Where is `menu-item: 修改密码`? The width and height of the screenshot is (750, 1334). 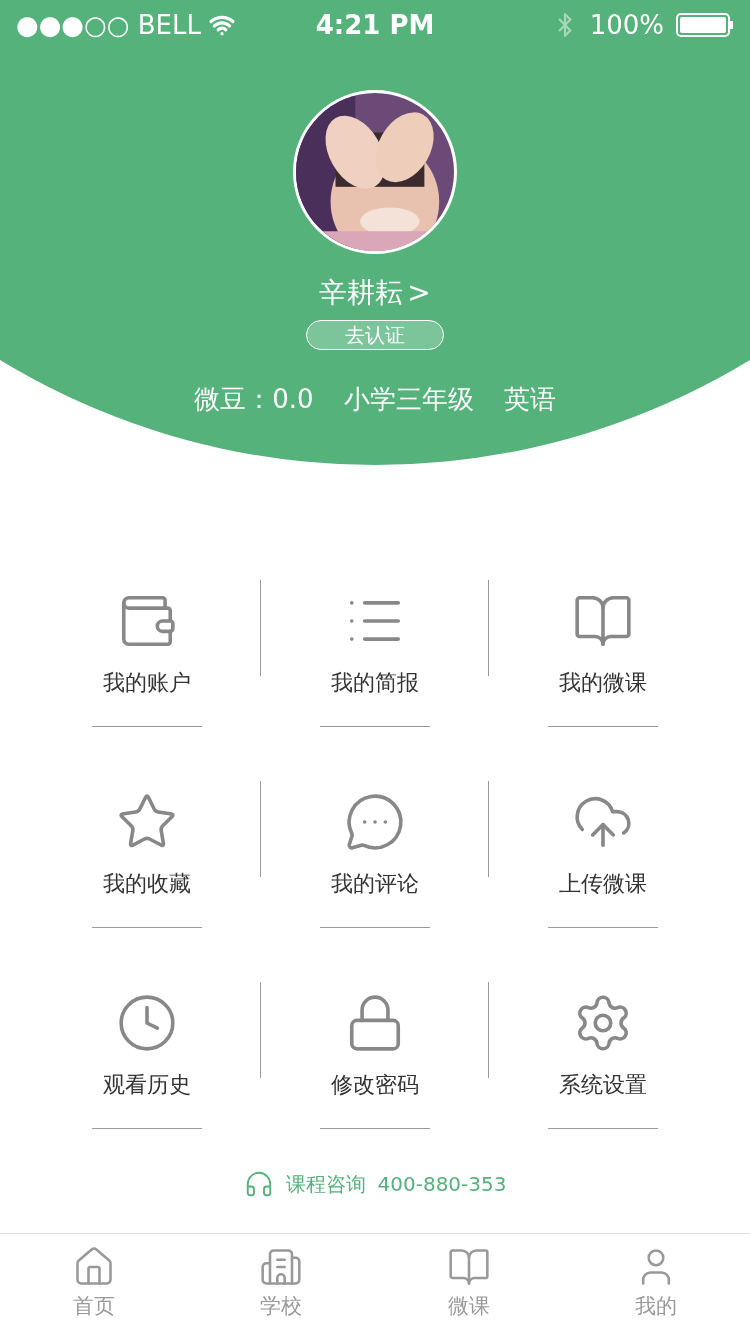
menu-item: 修改密码 is located at coordinates (375, 1046).